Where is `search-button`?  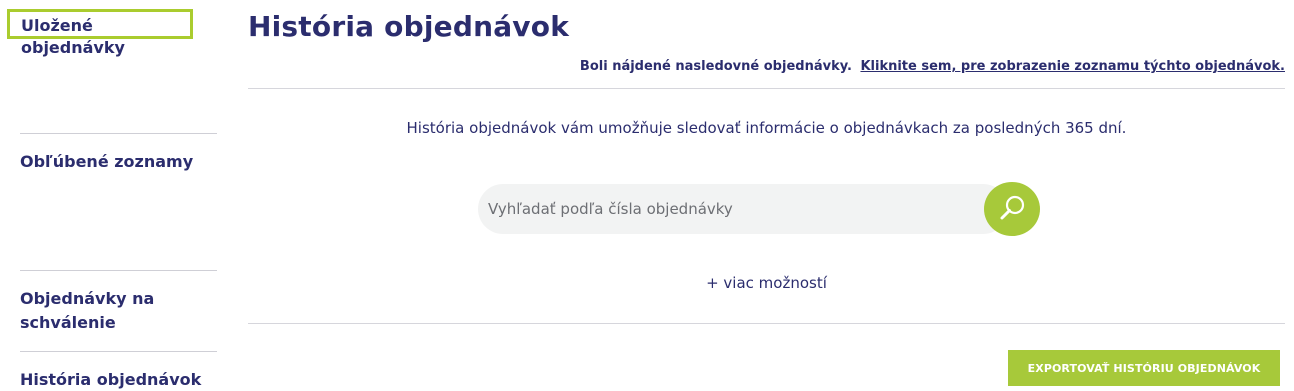
search-button is located at coordinates (1012, 209).